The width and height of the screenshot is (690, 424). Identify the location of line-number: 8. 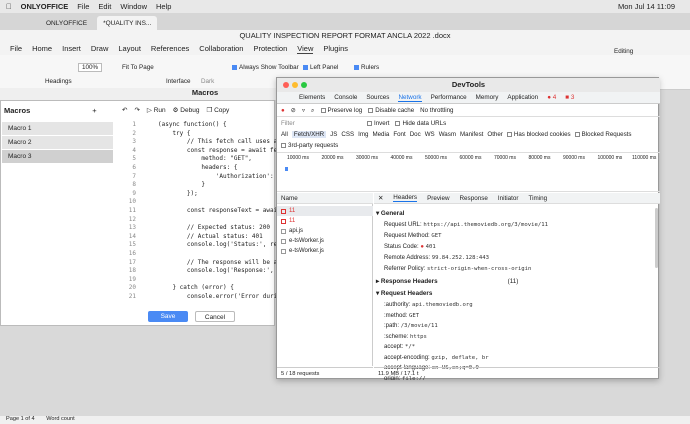
(134, 185).